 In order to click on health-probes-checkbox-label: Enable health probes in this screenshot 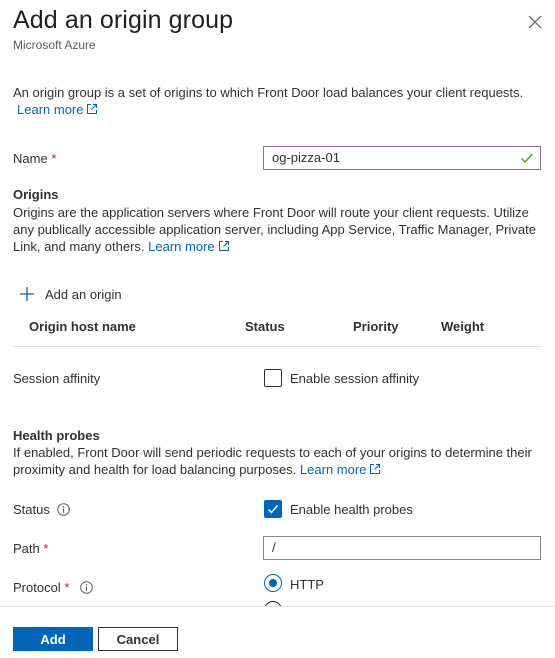, I will do `click(351, 509)`.